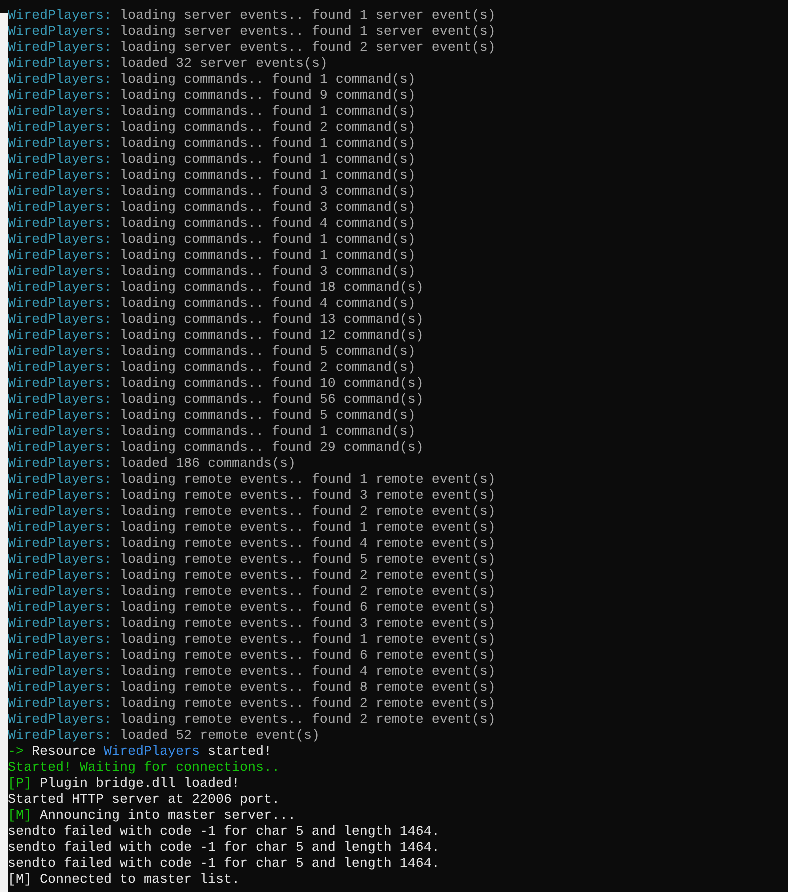 The height and width of the screenshot is (892, 788). I want to click on console-line: Started! Waiting for connections.., so click(144, 769).